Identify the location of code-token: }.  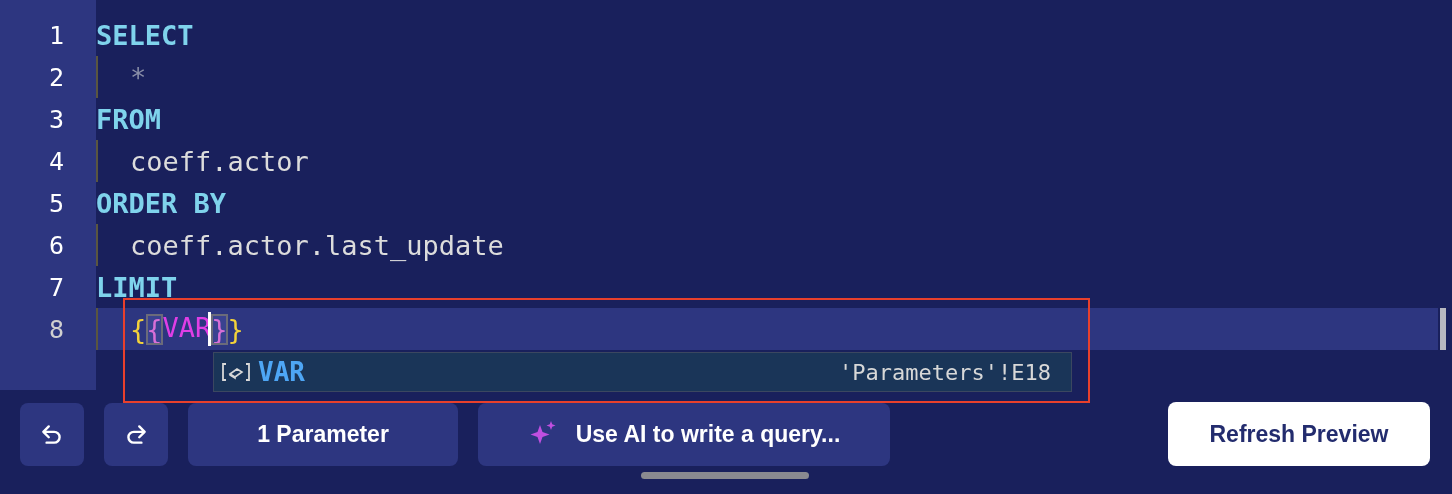
(235, 329).